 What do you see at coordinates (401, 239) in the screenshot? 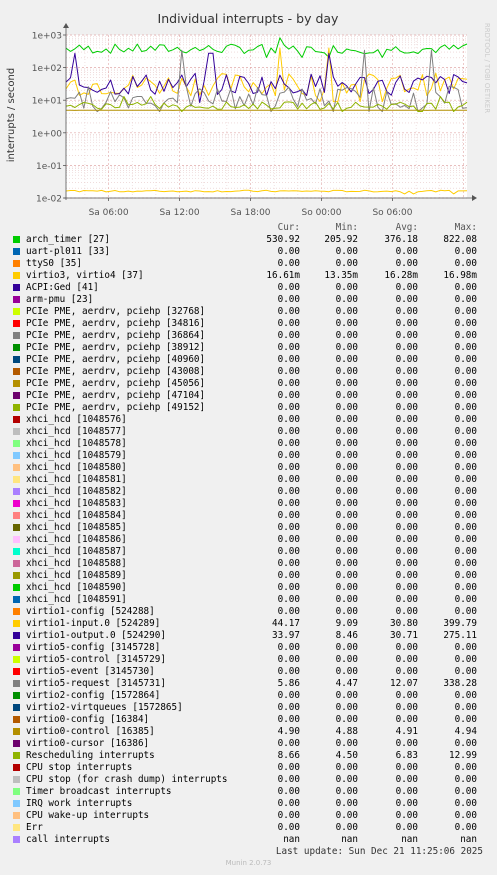
I see `legend-avg-value: 376.18` at bounding box center [401, 239].